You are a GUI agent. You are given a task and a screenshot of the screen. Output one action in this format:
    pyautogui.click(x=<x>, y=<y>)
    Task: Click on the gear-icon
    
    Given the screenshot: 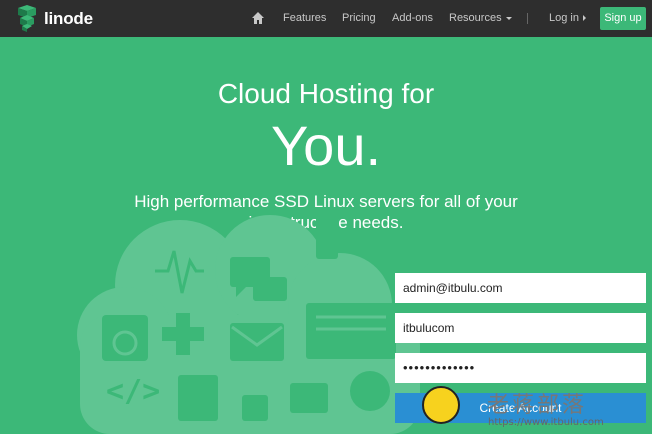 What is the action you would take?
    pyautogui.click(x=370, y=391)
    